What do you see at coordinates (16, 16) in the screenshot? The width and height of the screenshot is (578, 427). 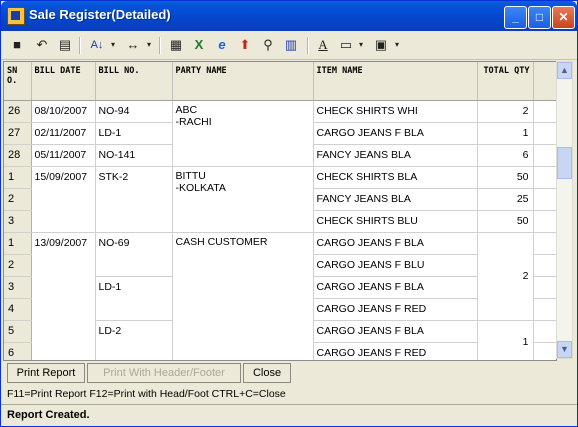 I see `app-icon` at bounding box center [16, 16].